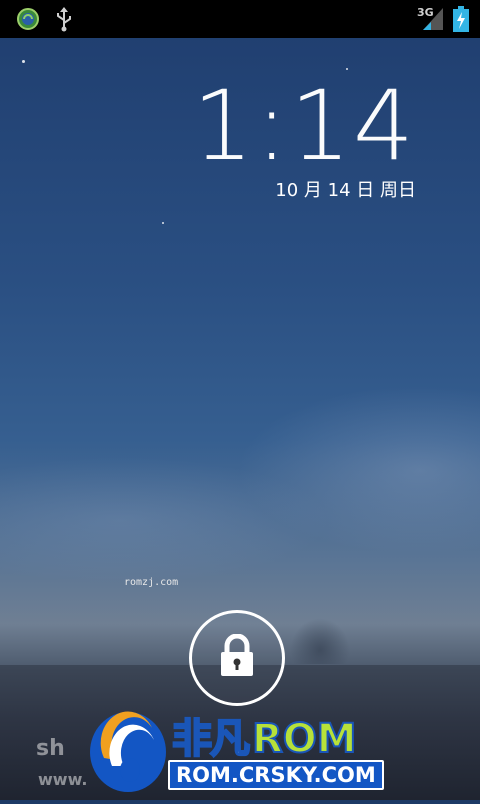 The width and height of the screenshot is (480, 804). Describe the element at coordinates (461, 19) in the screenshot. I see `battery-charging-icon` at that location.